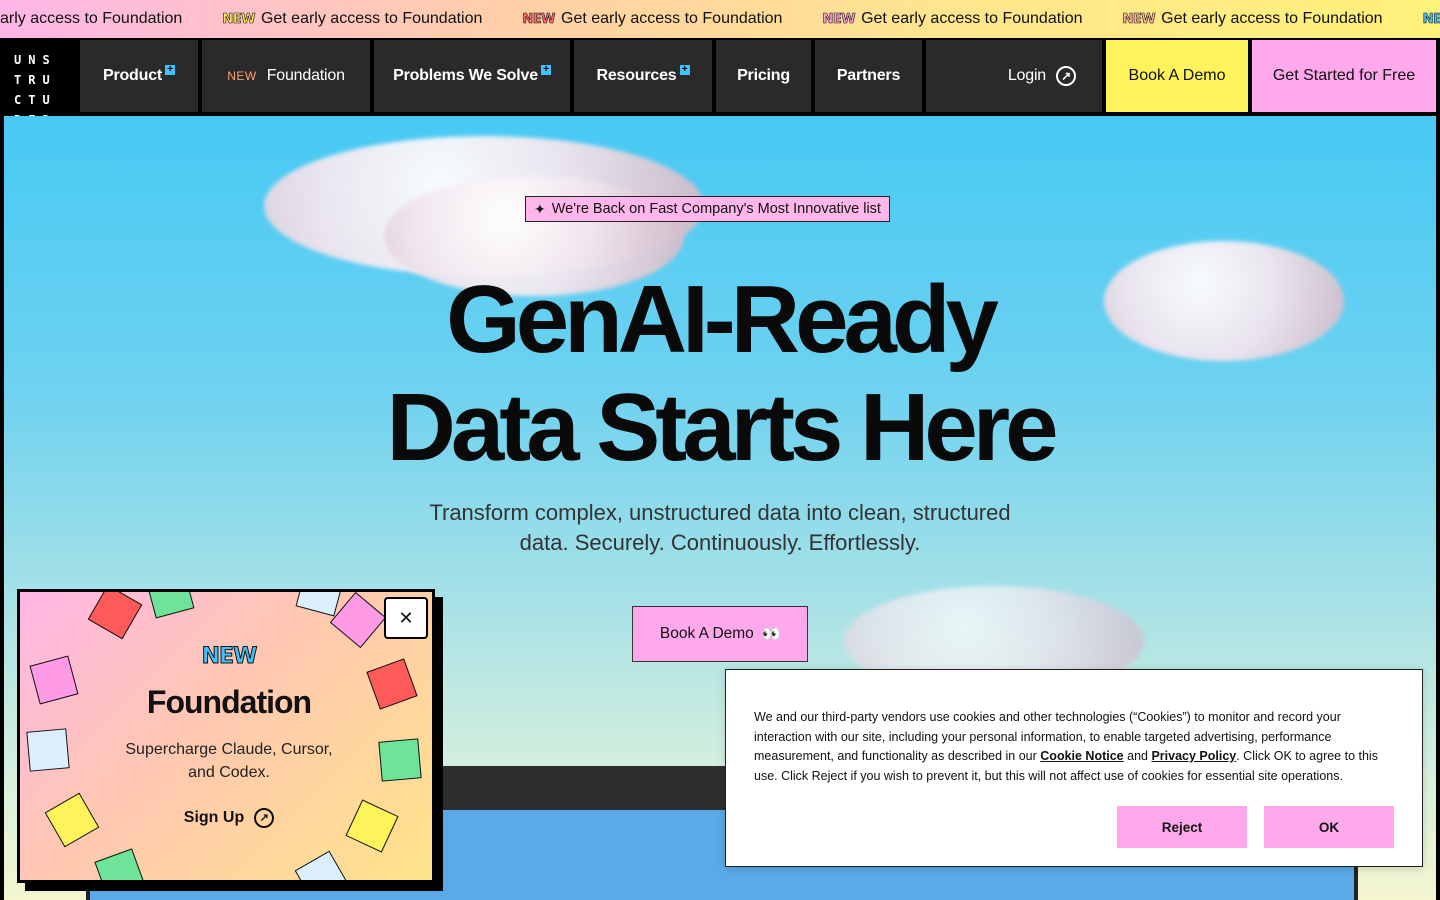 This screenshot has width=1440, height=900. I want to click on cookie-text-and: and, so click(1137, 756).